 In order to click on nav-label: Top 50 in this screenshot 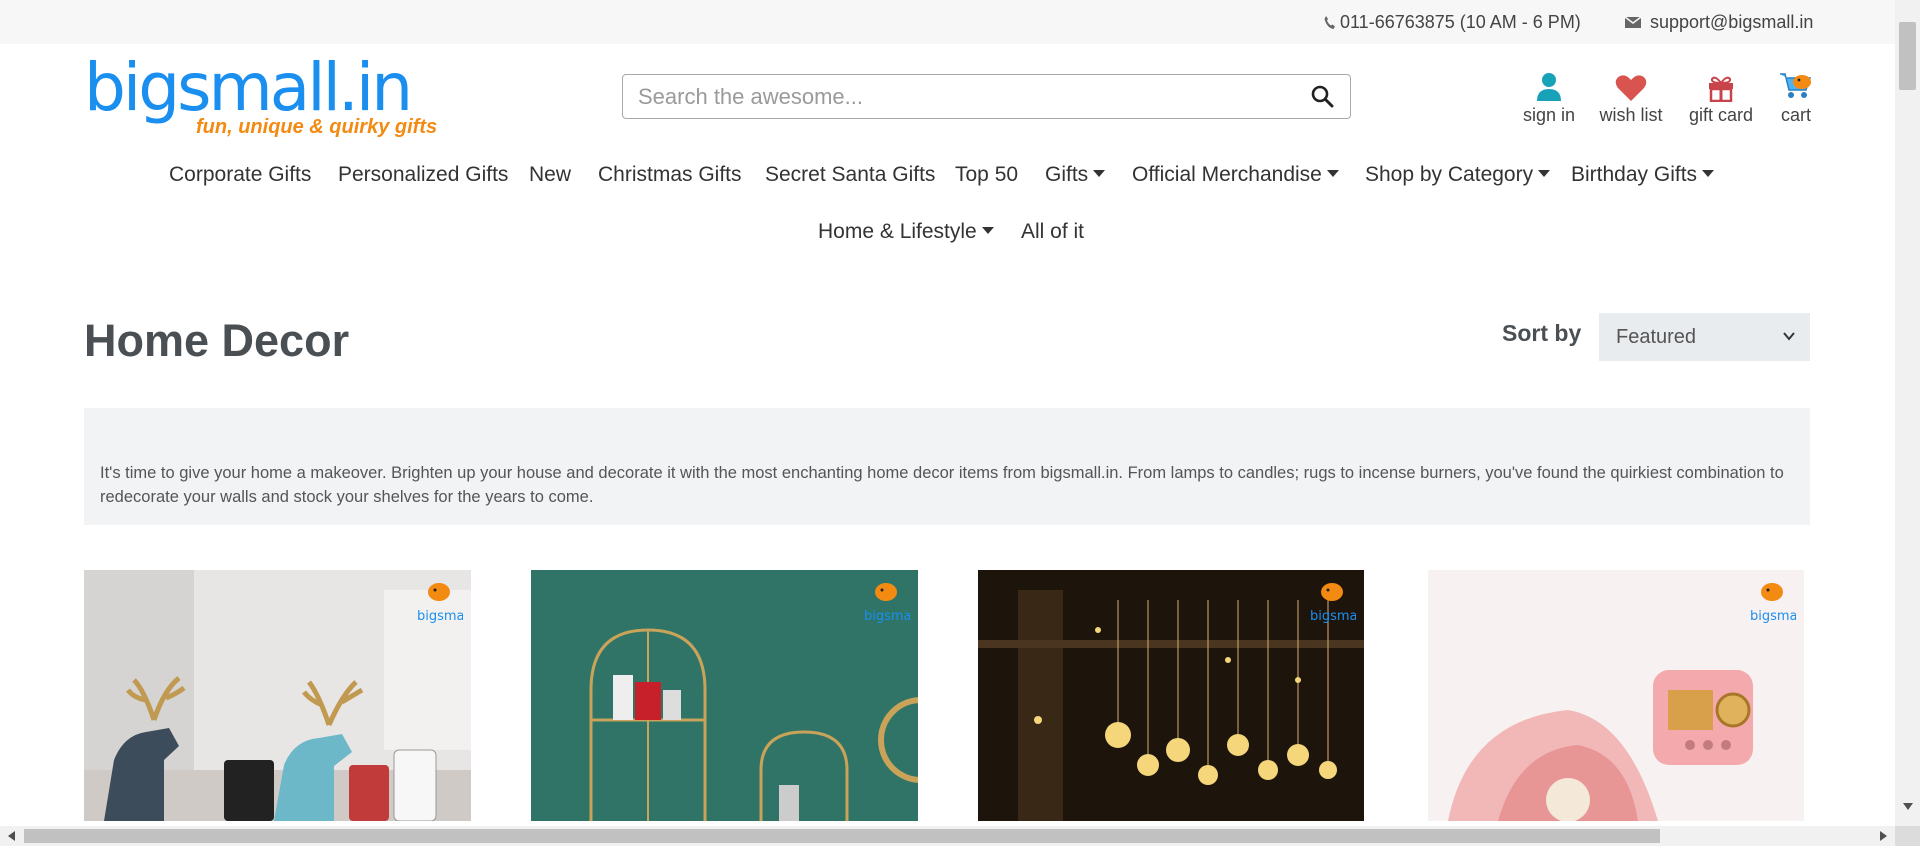, I will do `click(987, 174)`.